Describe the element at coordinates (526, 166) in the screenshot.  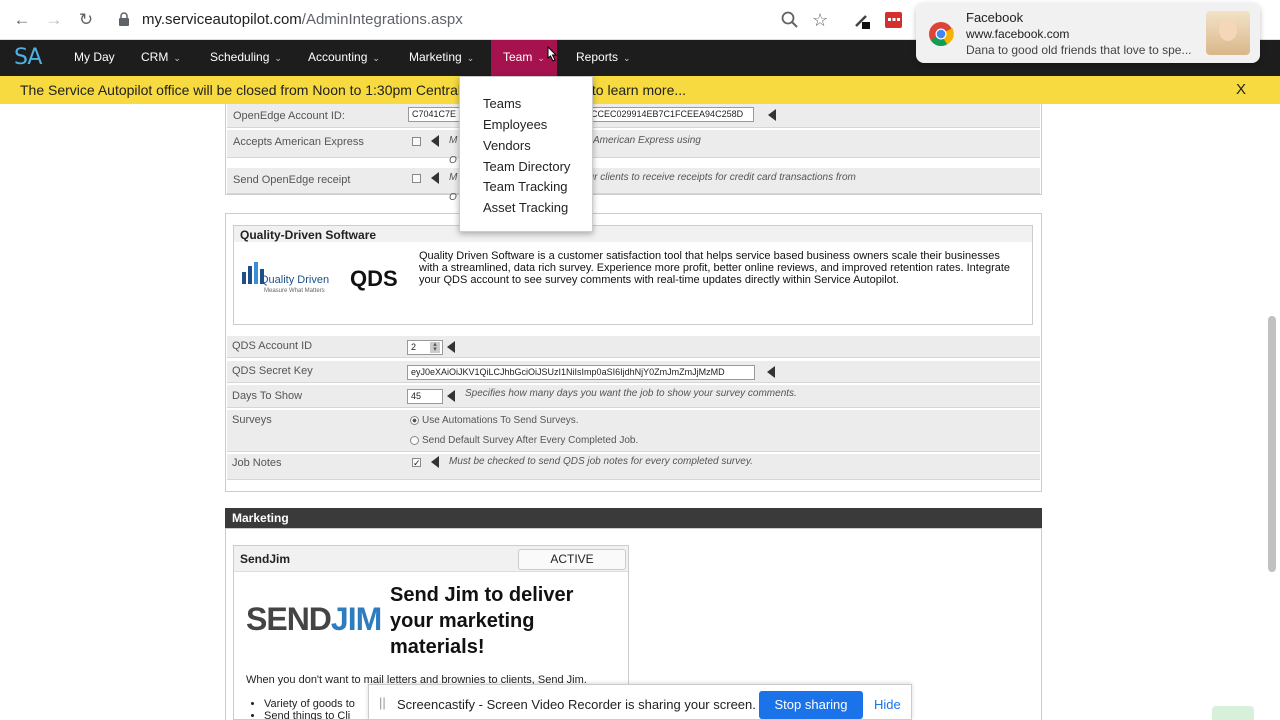
I see `menu-item-team-directory: Team Directory` at that location.